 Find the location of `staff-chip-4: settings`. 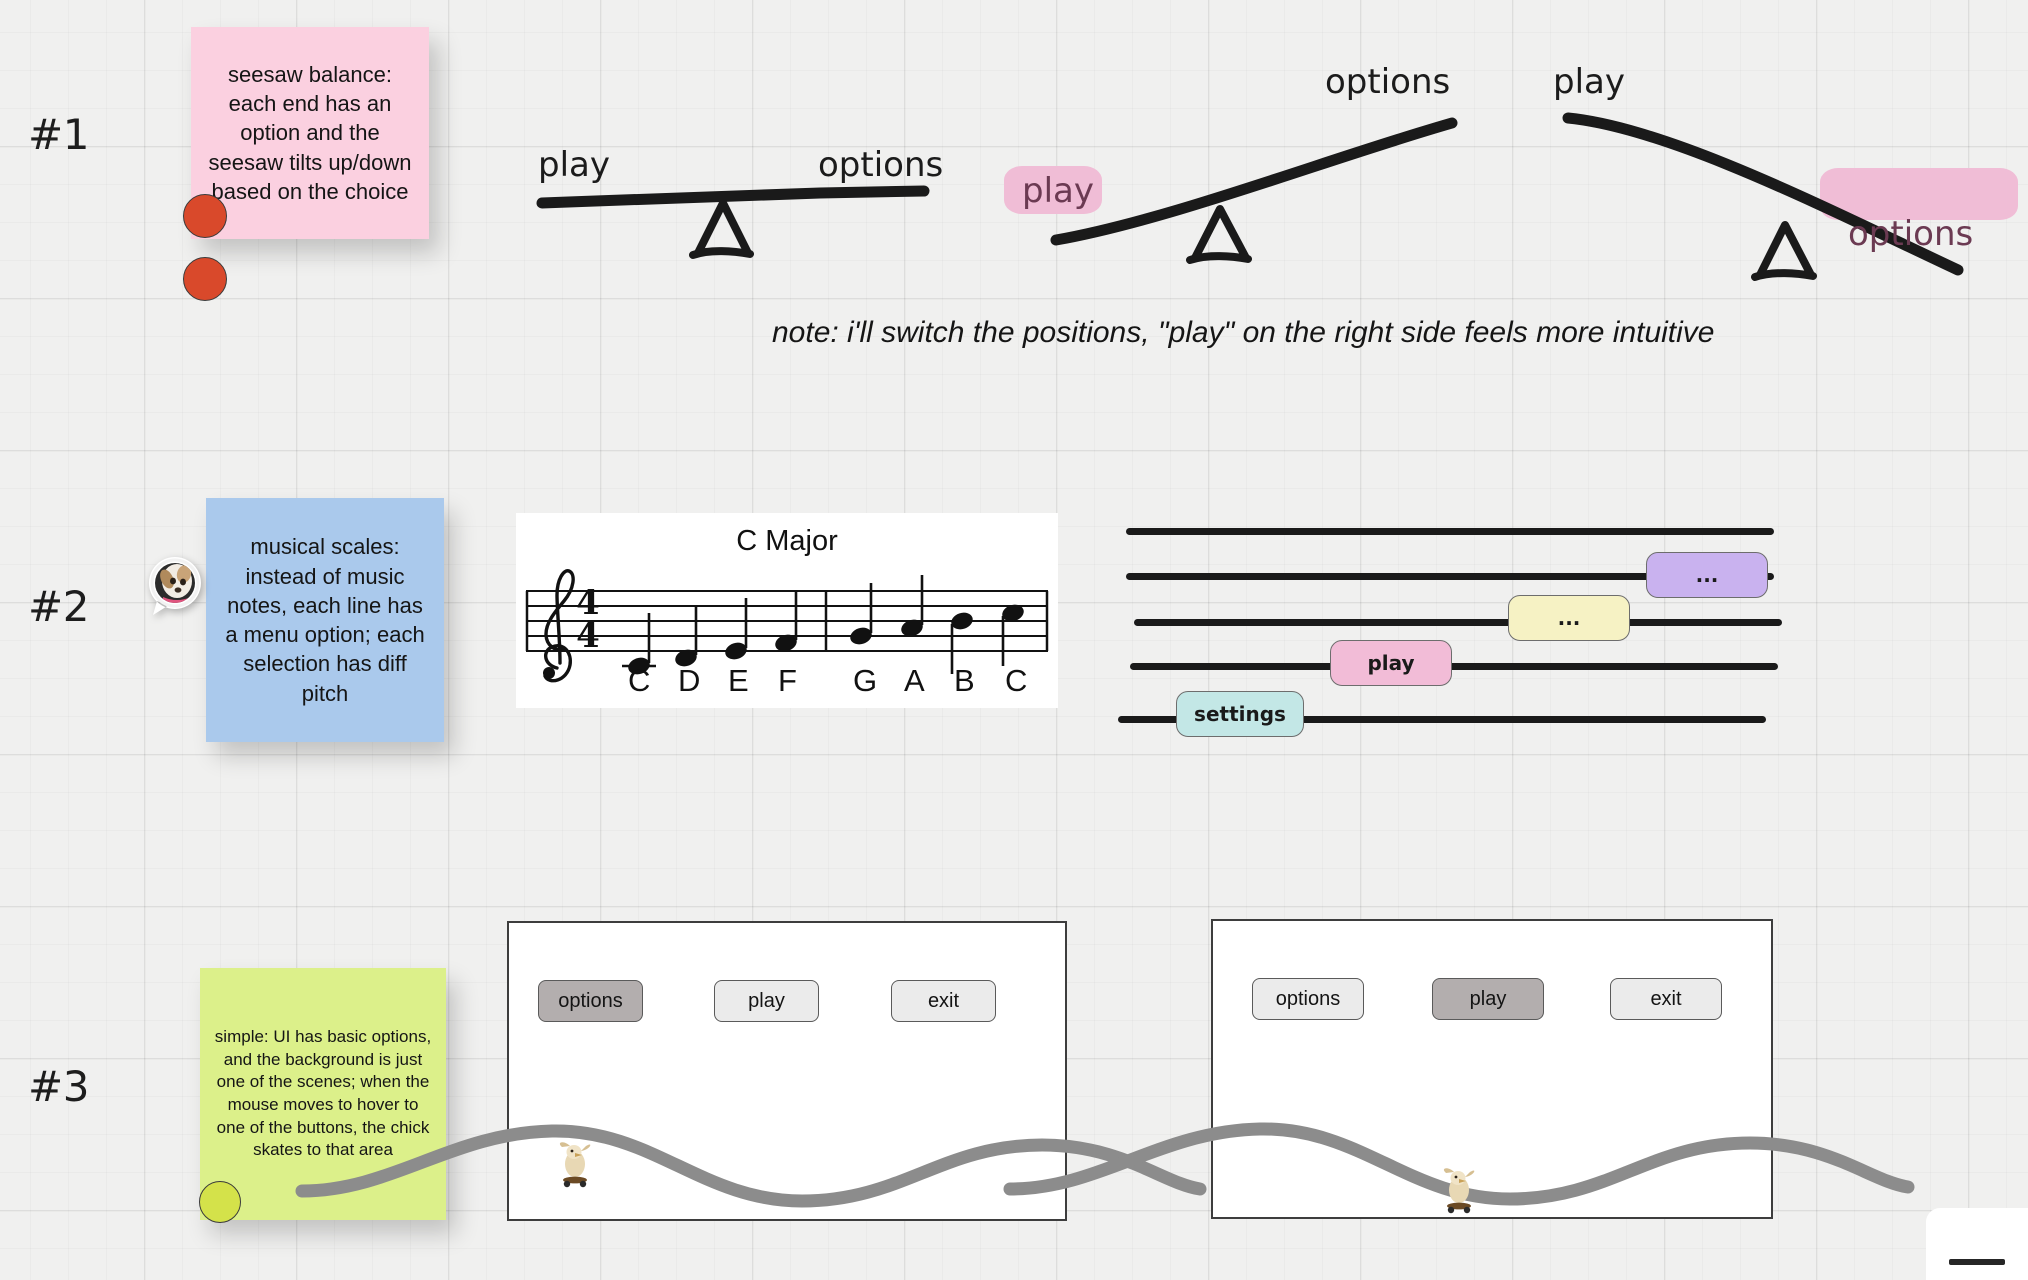

staff-chip-4: settings is located at coordinates (1240, 714).